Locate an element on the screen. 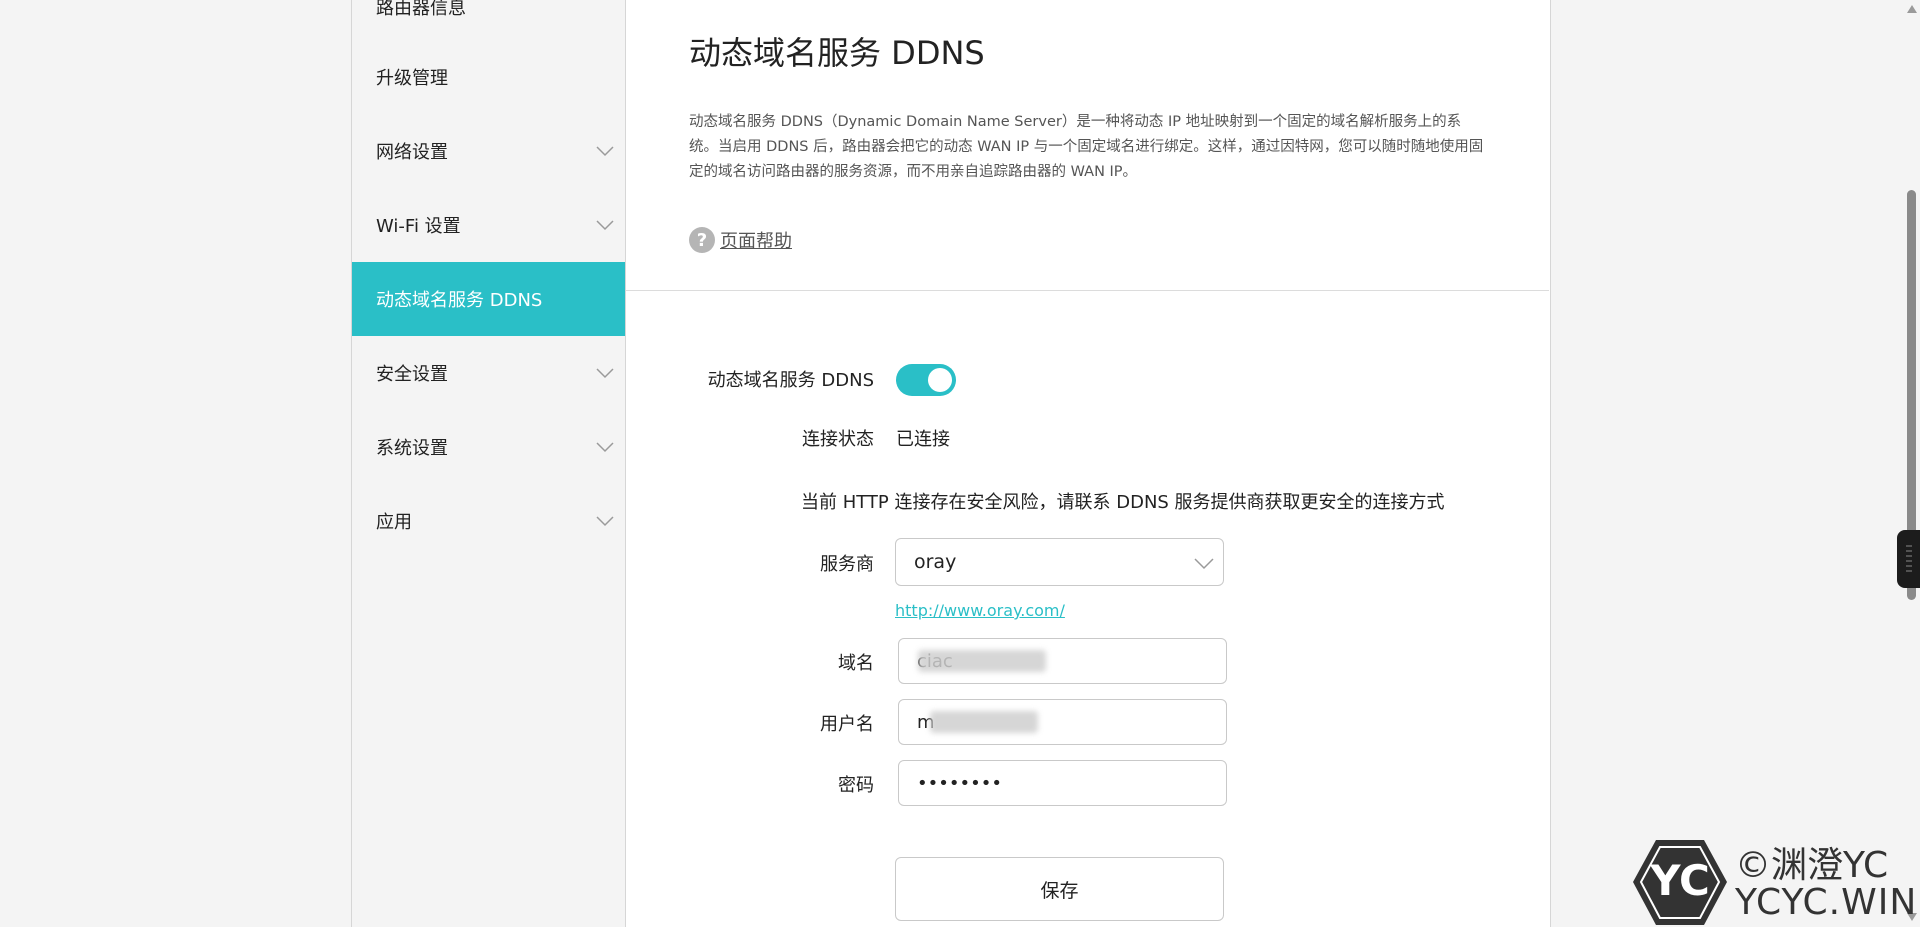  help-label: 页面帮助 is located at coordinates (756, 241).